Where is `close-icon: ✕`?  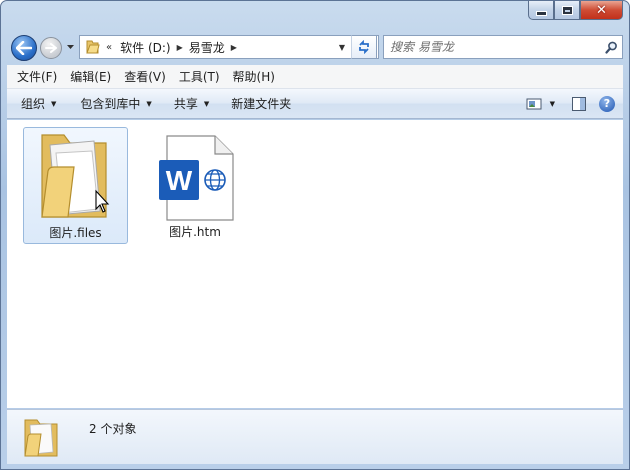 close-icon: ✕ is located at coordinates (601, 10).